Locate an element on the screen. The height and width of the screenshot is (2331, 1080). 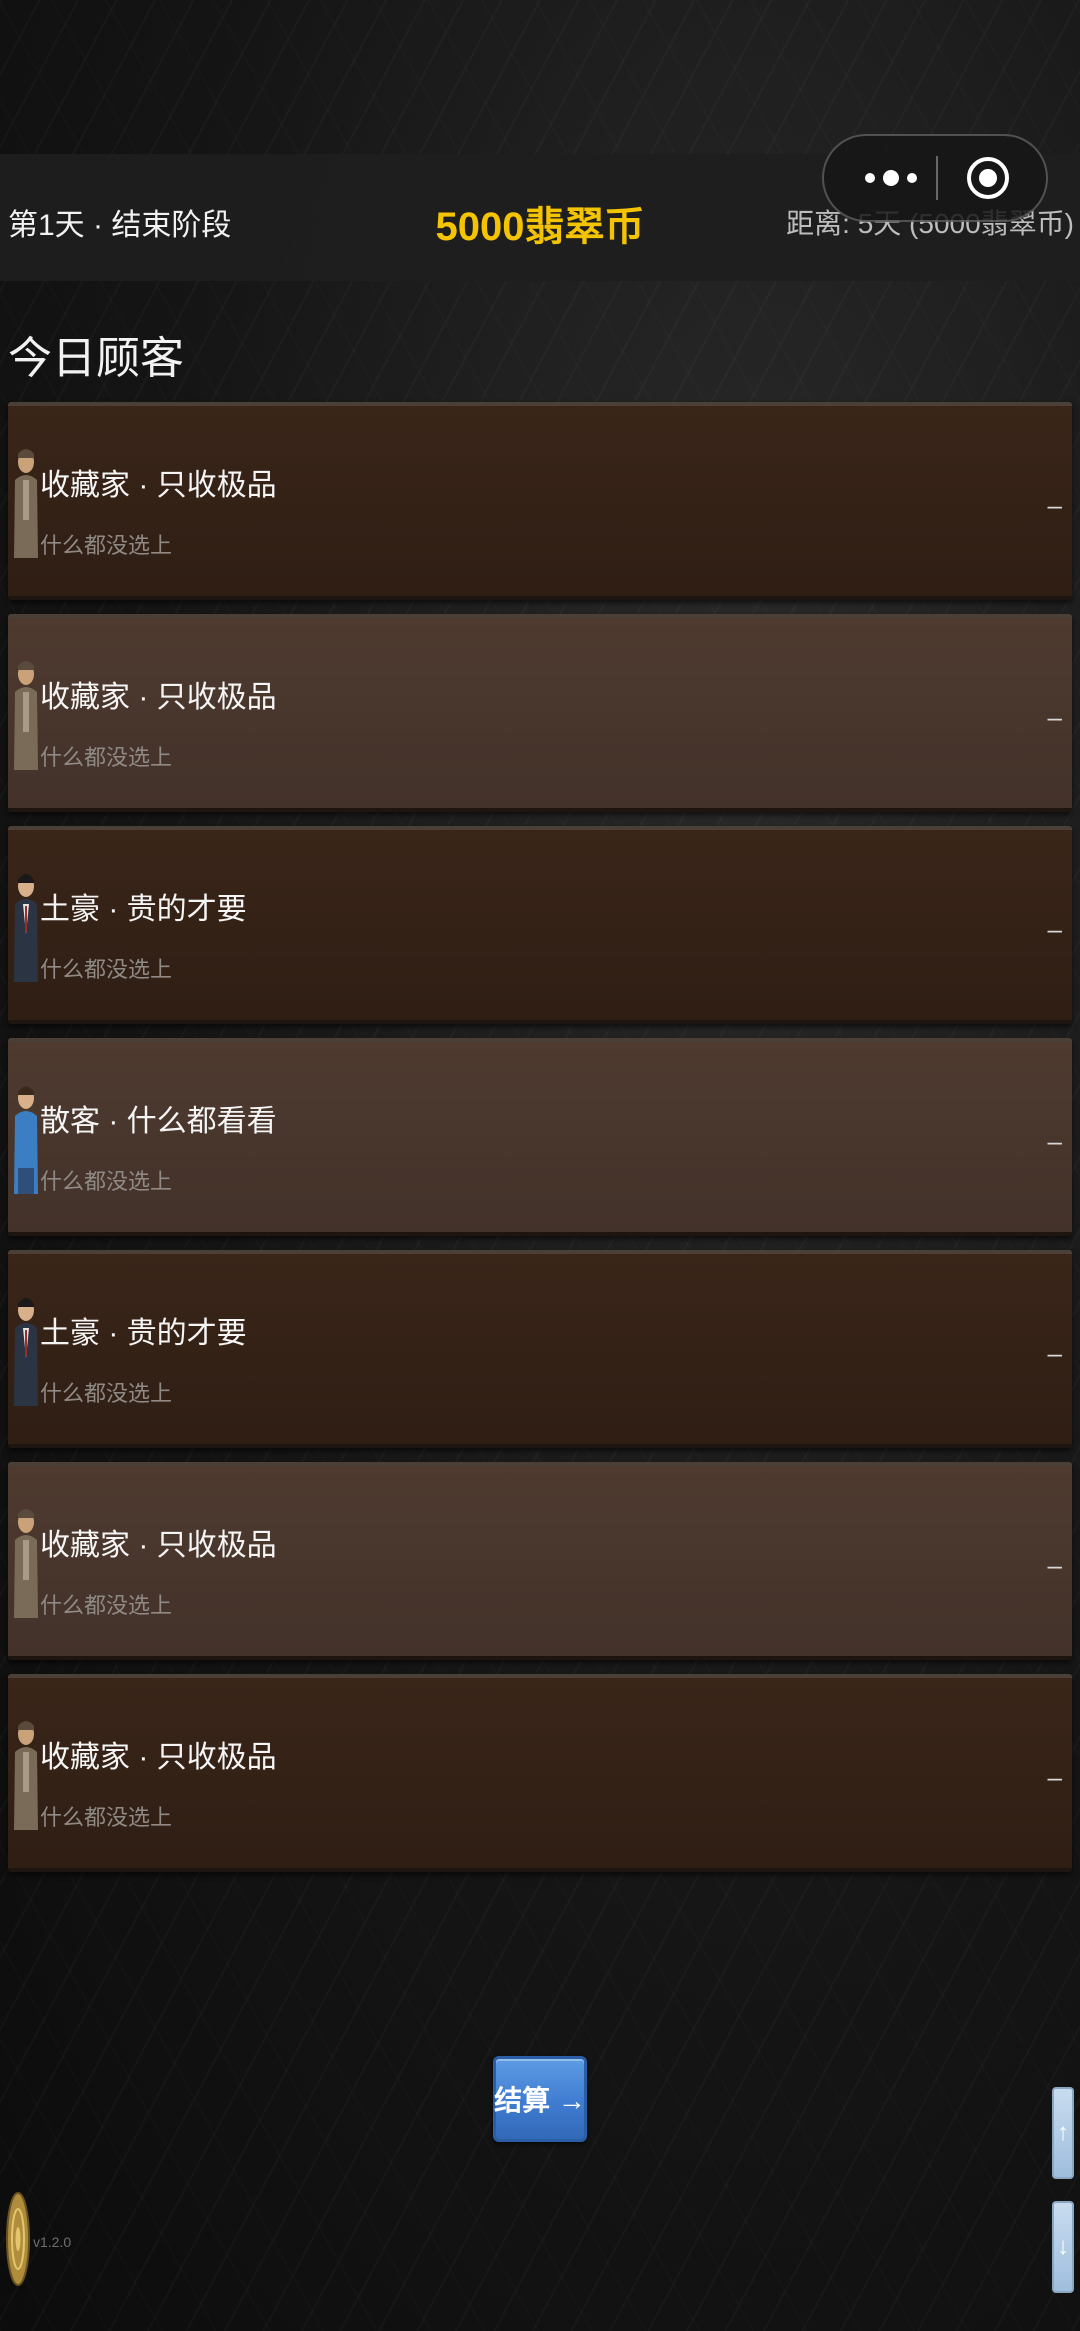
settle-button: 结算 → is located at coordinates (540, 2099).